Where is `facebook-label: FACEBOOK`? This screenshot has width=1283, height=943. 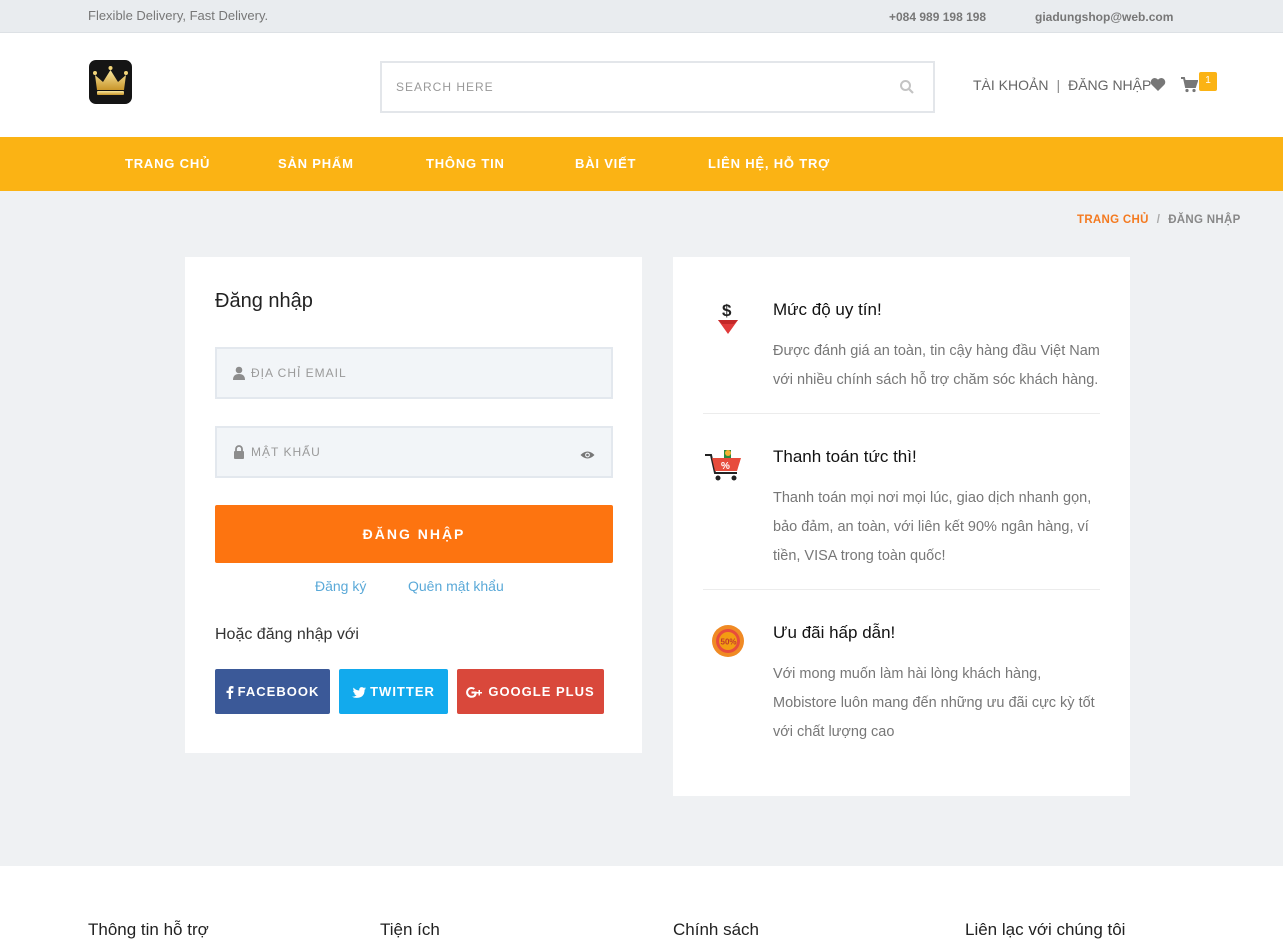 facebook-label: FACEBOOK is located at coordinates (278, 691).